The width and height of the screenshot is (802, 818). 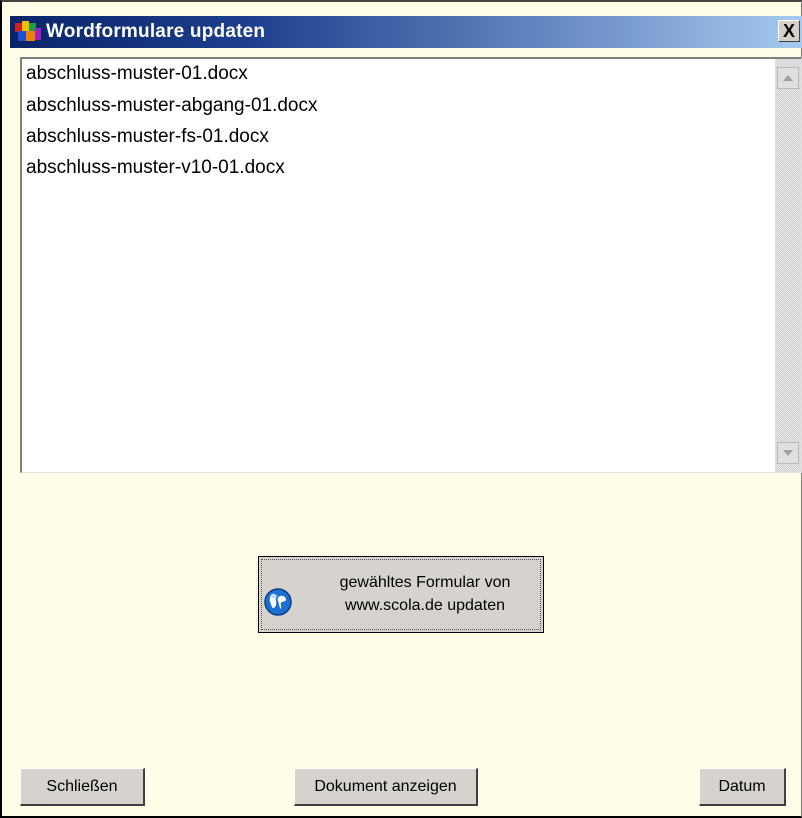 What do you see at coordinates (789, 31) in the screenshot?
I see `close-icon: X` at bounding box center [789, 31].